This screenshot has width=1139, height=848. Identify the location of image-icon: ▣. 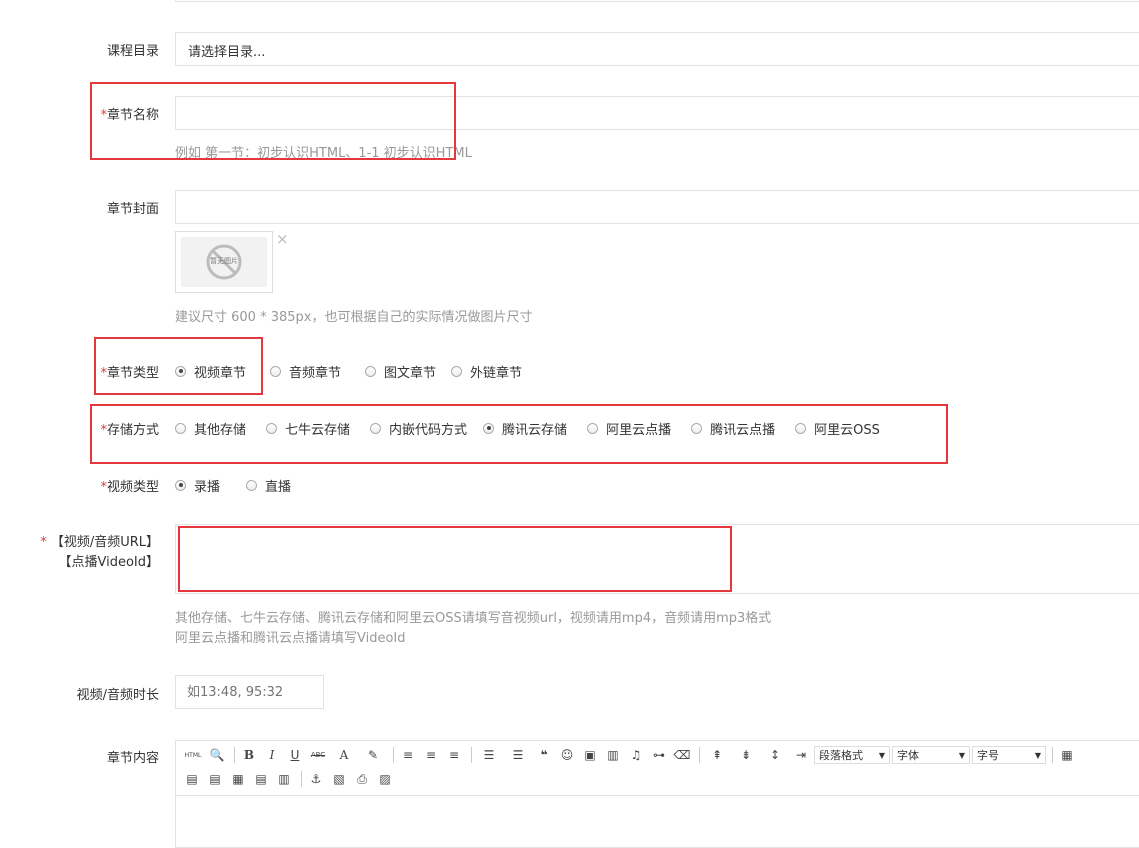
(590, 755).